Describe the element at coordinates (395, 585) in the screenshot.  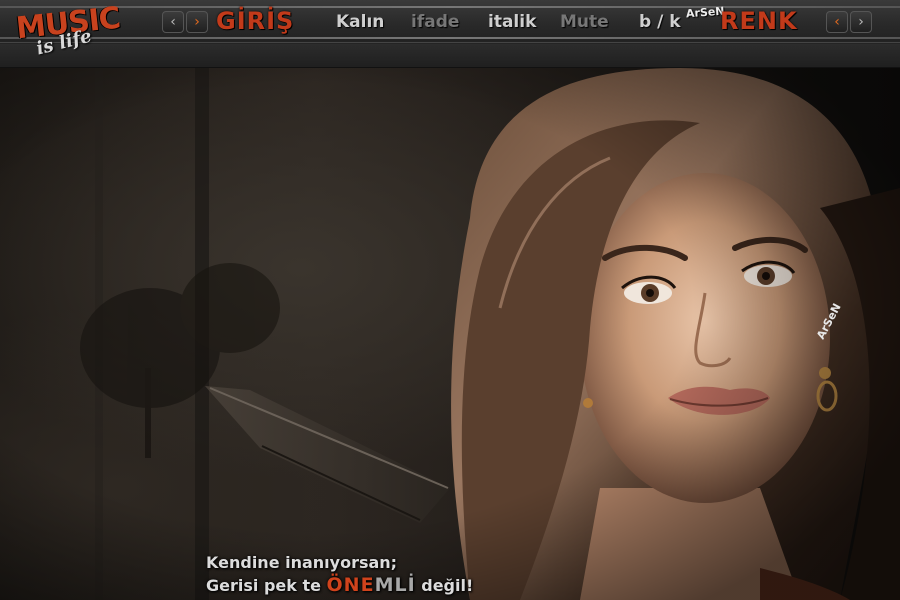
I see `quote-highlight-2: MLİ` at that location.